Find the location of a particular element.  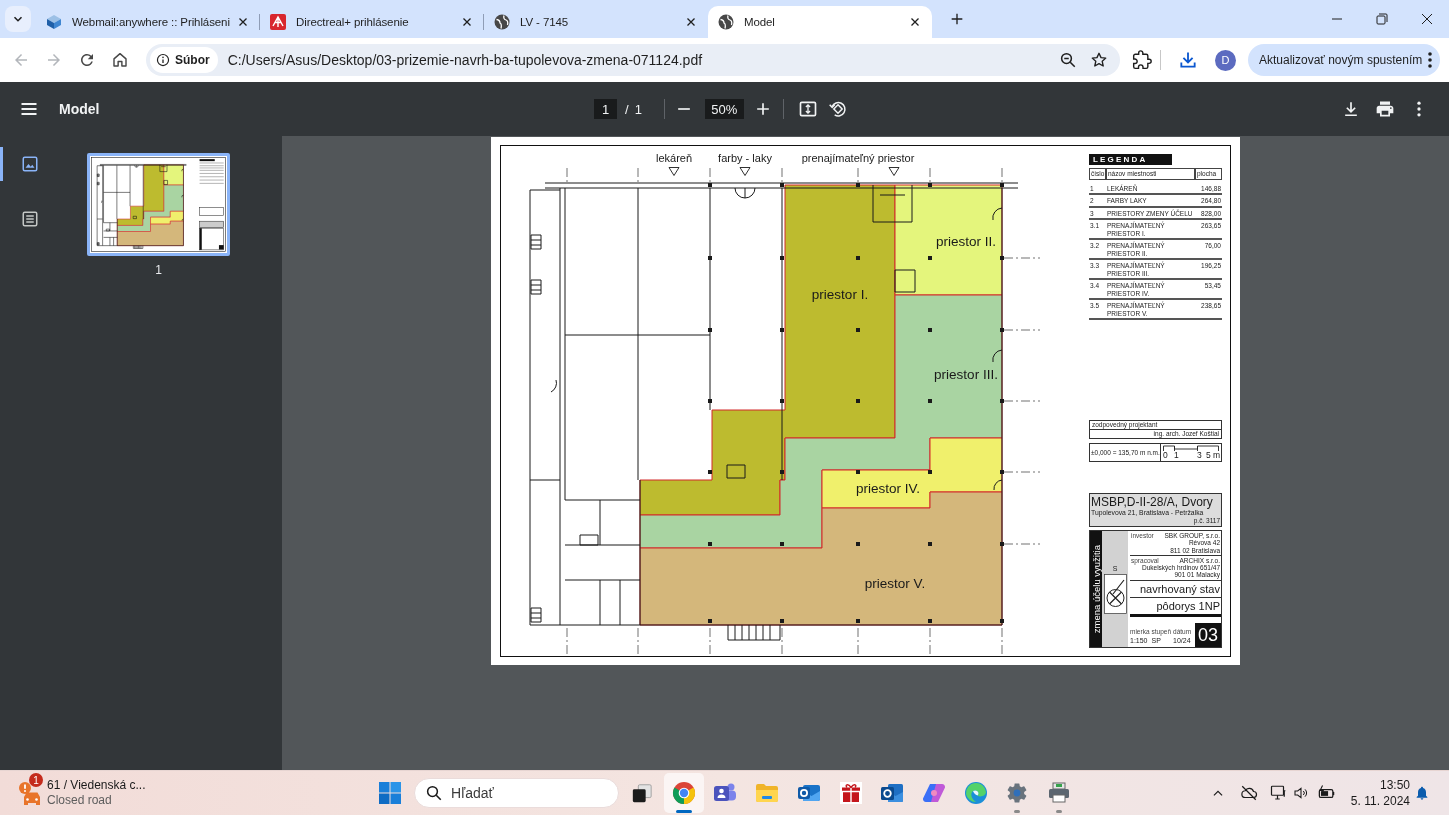

zone-label: farby - laky is located at coordinates (745, 158).